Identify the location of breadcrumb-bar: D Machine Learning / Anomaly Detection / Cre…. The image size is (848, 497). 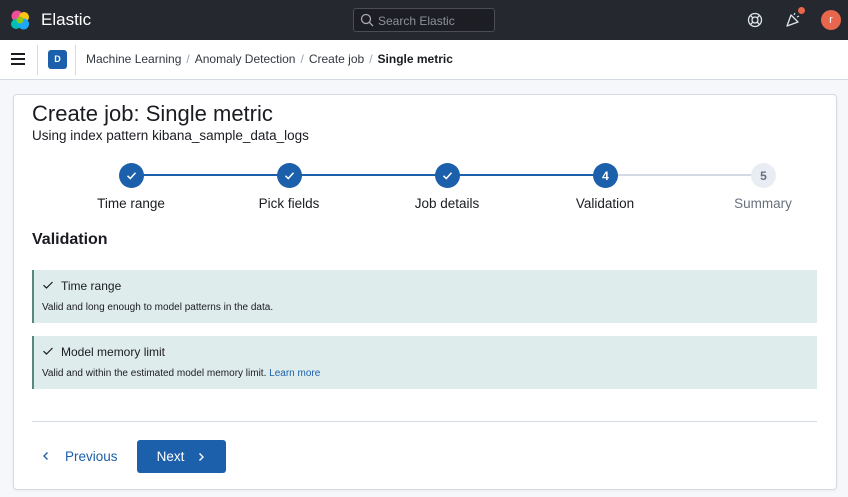
(424, 60).